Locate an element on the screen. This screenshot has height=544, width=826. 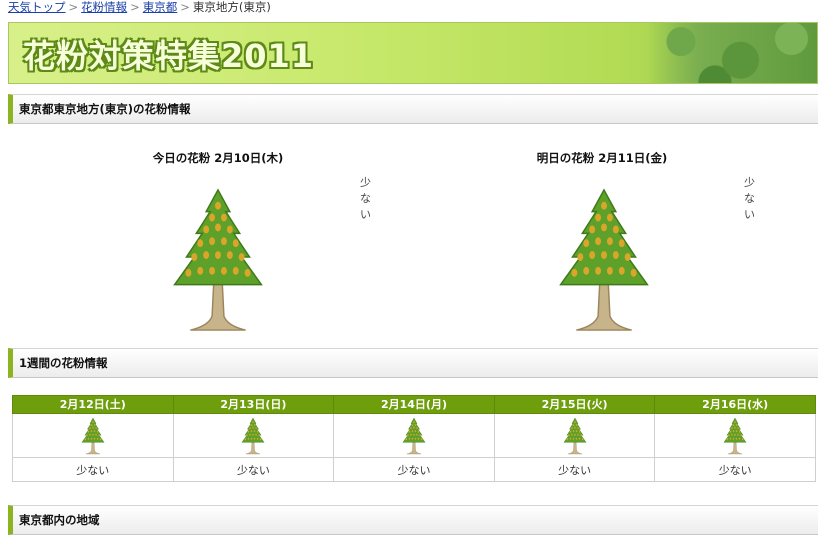
section-header-weekly: 1週間の花粉情報 is located at coordinates (413, 363).